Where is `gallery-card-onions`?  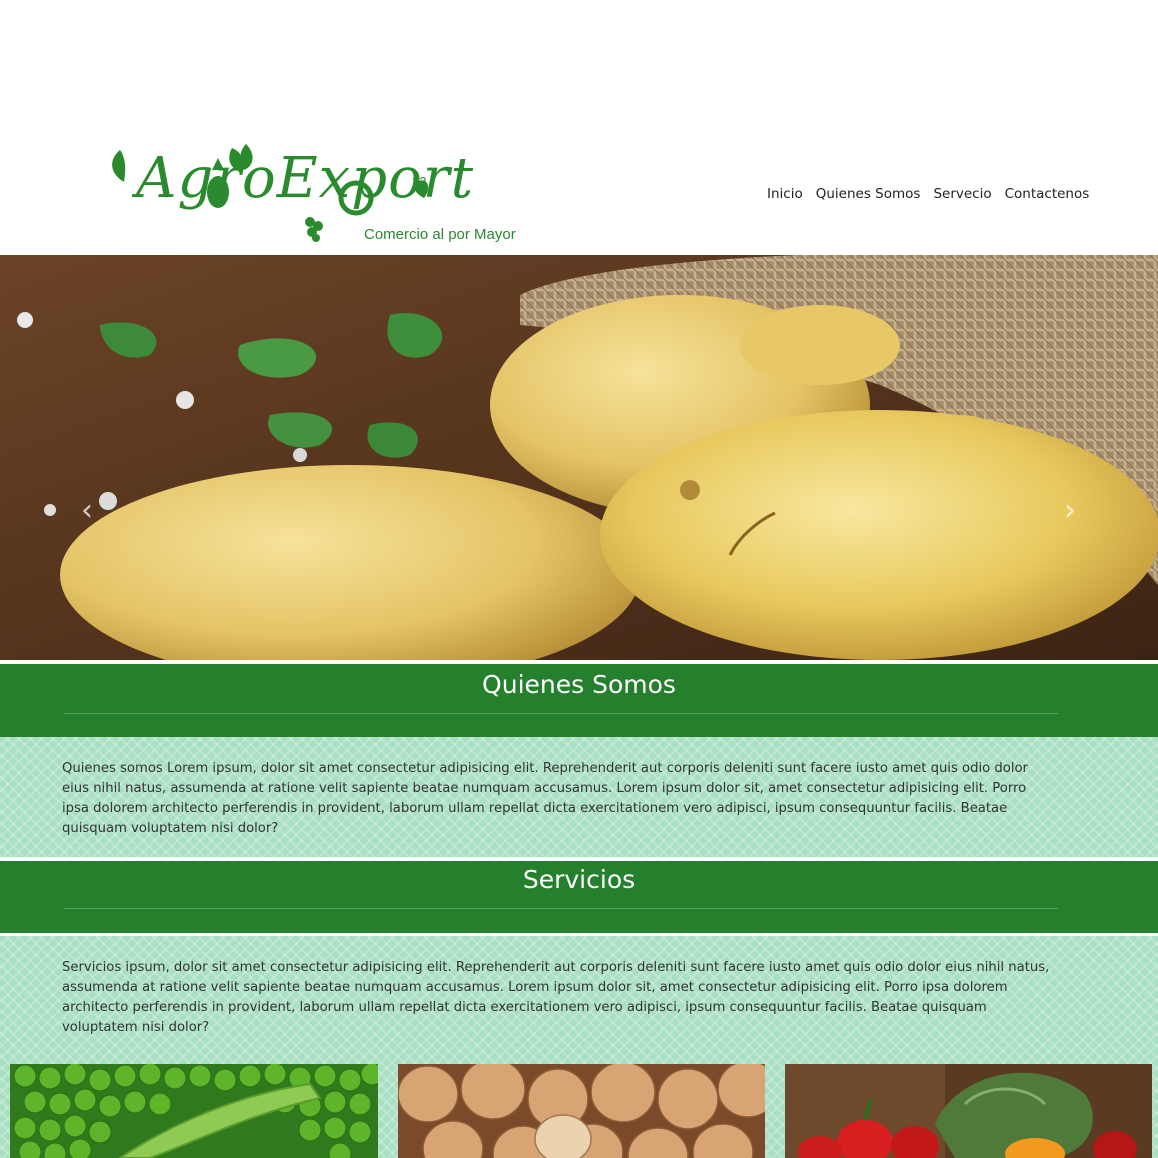
gallery-card-onions is located at coordinates (581, 1111).